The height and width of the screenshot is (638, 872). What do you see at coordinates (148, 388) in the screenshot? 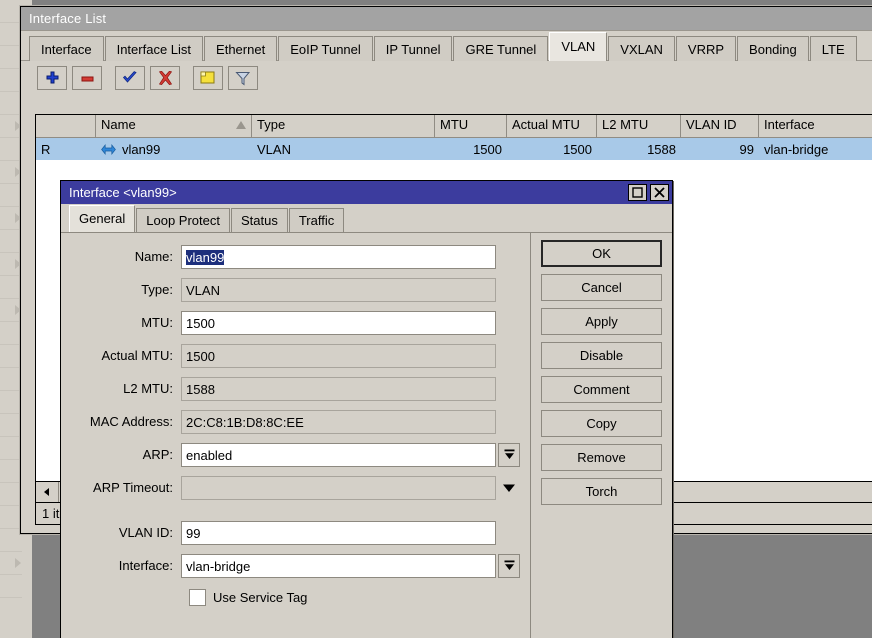
I see `l2-mtu-field-label: L2 MTU:` at bounding box center [148, 388].